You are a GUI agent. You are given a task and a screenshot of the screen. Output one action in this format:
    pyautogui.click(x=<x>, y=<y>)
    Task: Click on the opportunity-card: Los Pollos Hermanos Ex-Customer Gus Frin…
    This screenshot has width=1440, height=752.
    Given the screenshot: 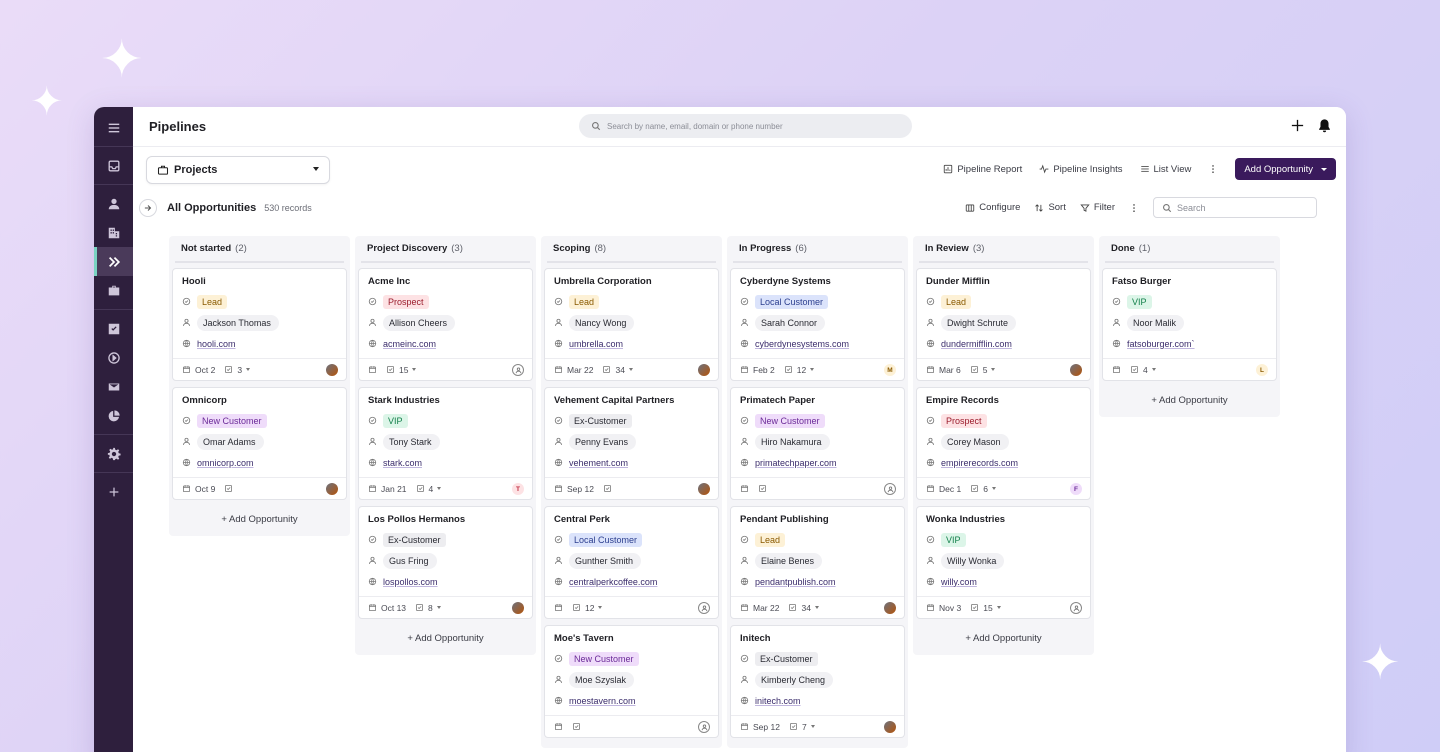 What is the action you would take?
    pyautogui.click(x=445, y=562)
    